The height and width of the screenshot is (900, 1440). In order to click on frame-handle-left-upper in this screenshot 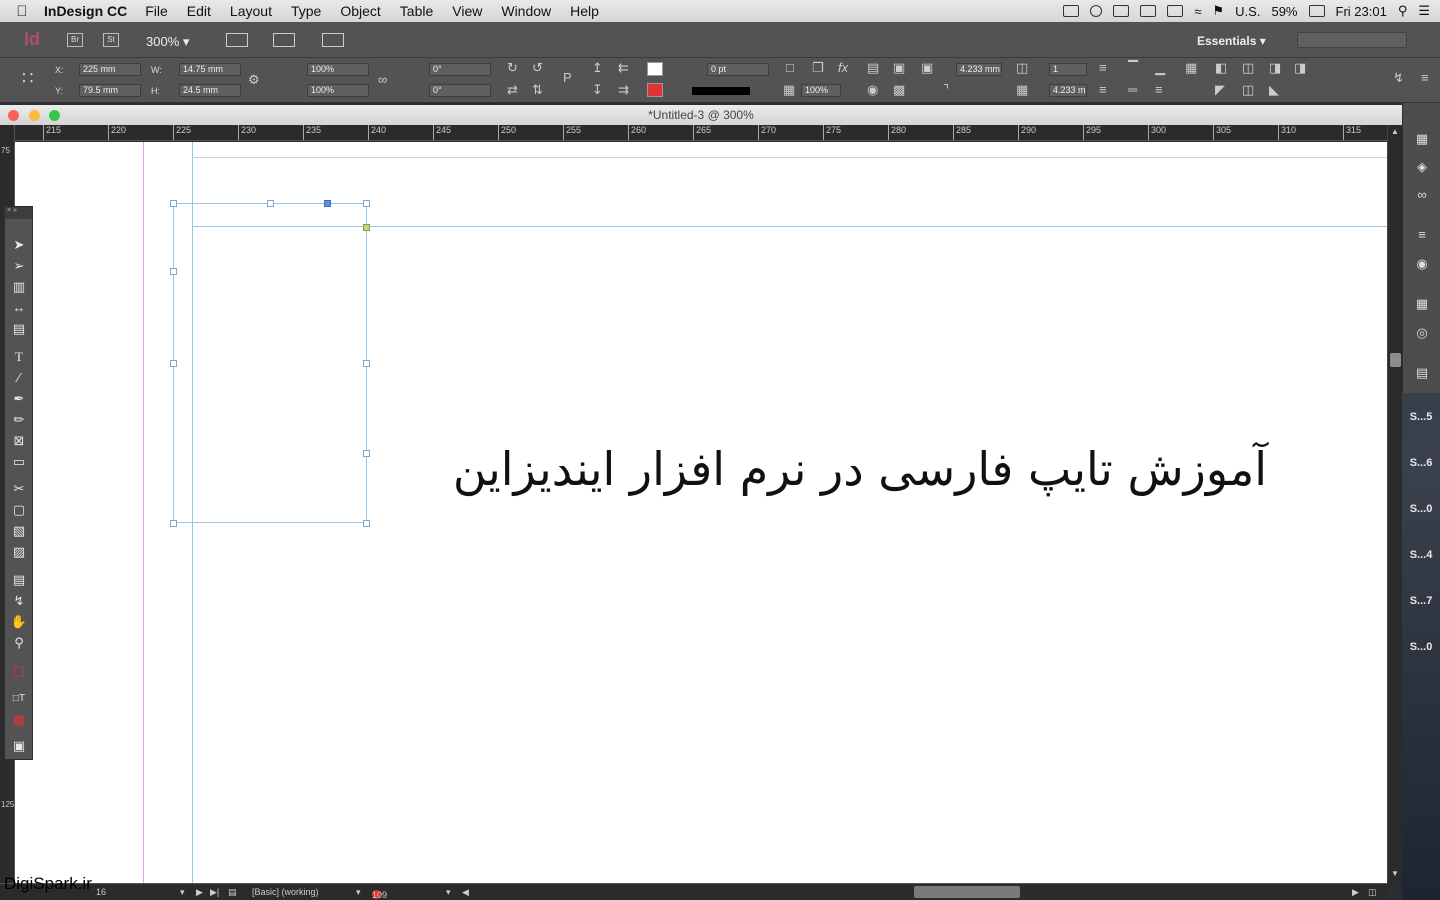, I will do `click(173, 271)`.